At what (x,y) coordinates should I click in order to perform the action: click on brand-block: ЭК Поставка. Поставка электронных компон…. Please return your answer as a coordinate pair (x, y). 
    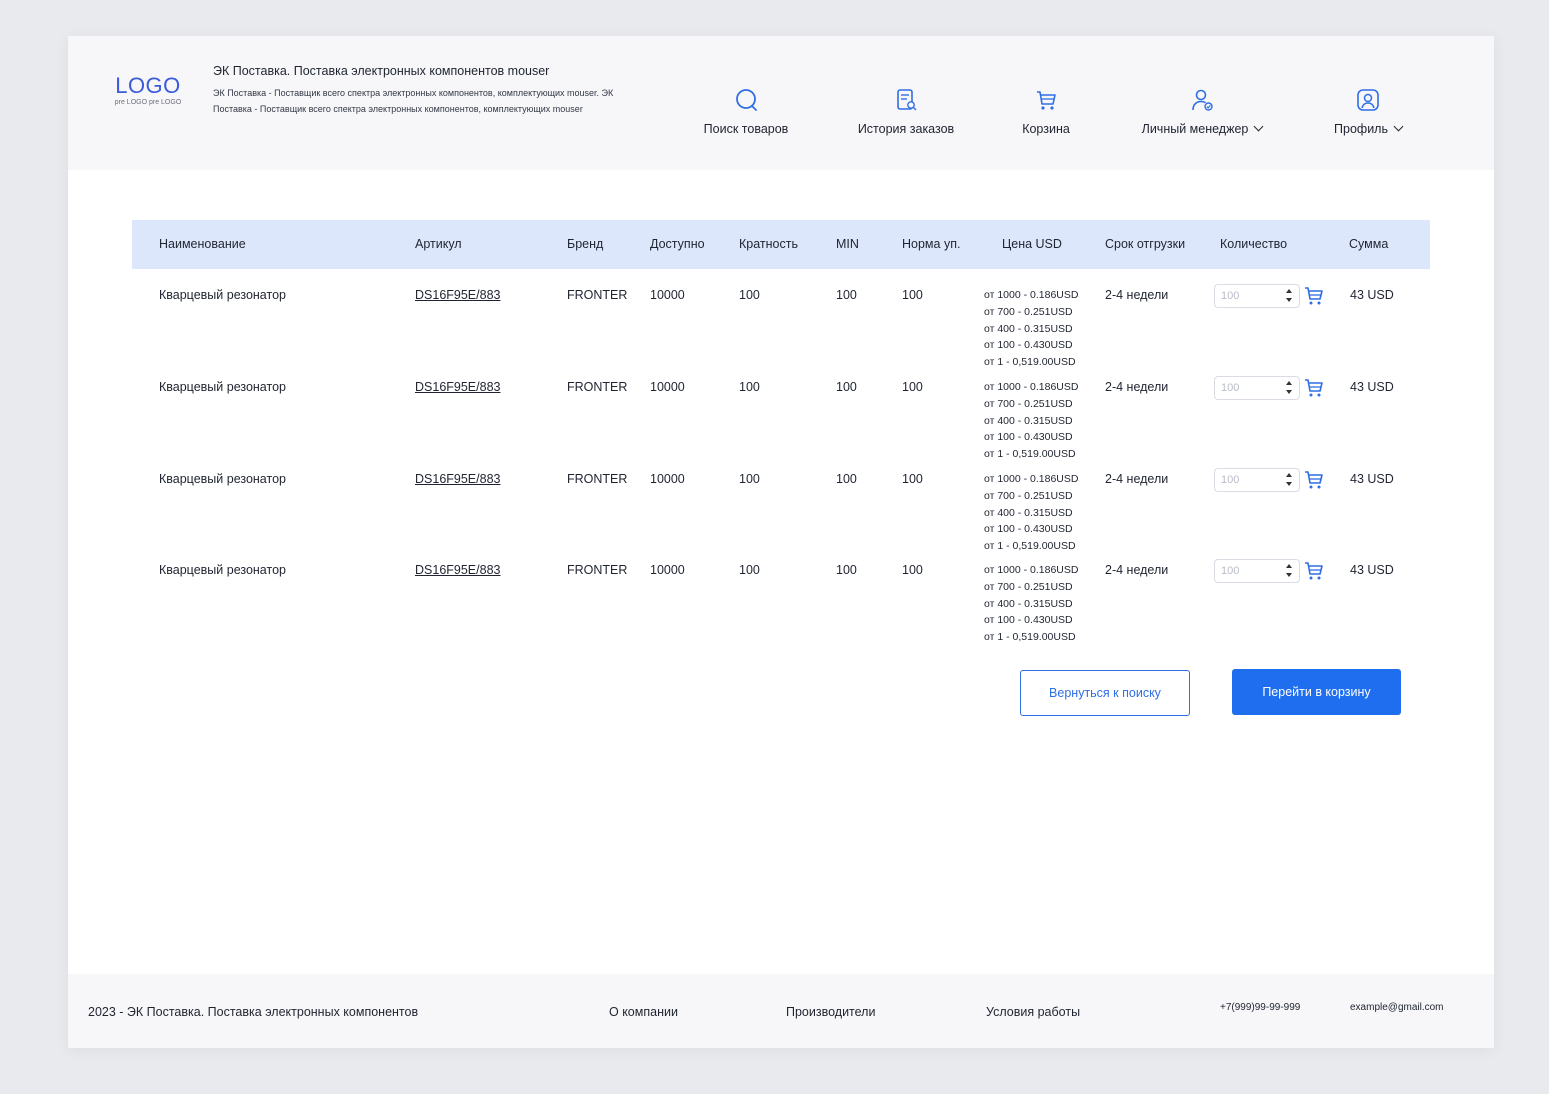
    Looking at the image, I should click on (418, 90).